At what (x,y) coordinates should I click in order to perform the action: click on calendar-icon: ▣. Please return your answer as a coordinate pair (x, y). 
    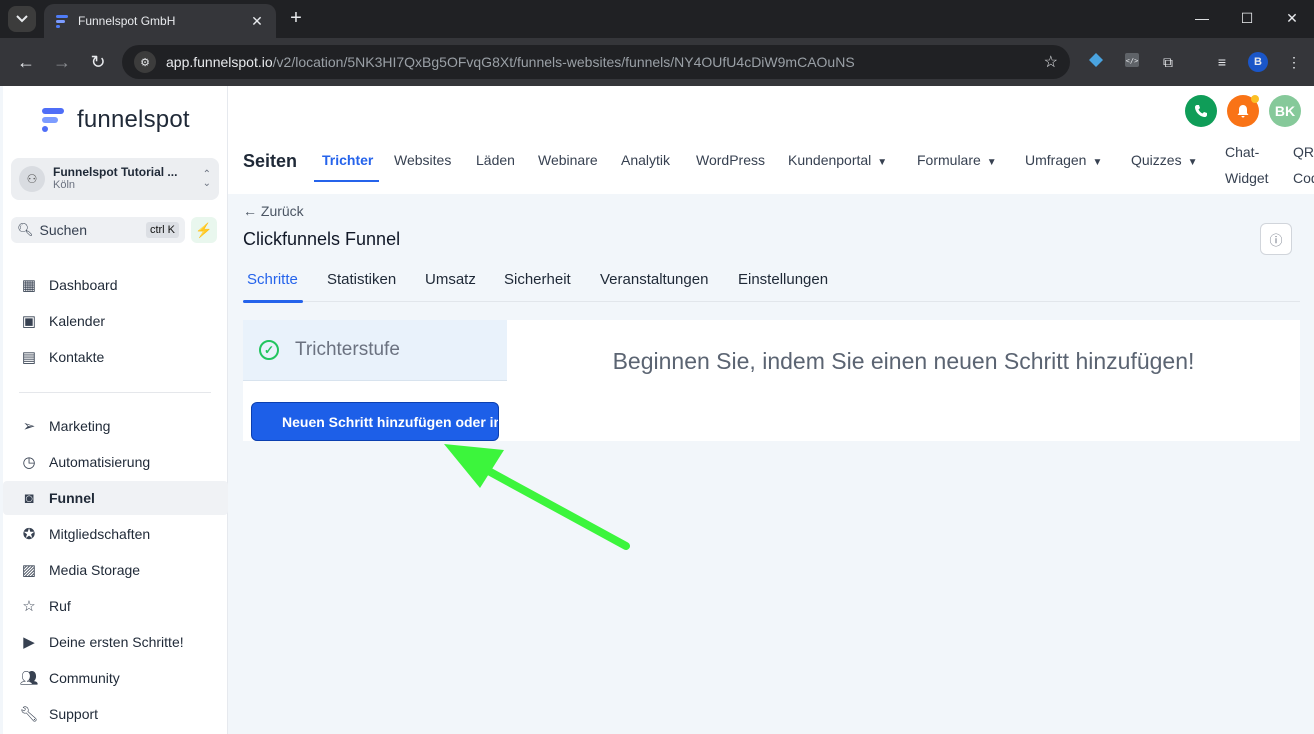
    Looking at the image, I should click on (29, 321).